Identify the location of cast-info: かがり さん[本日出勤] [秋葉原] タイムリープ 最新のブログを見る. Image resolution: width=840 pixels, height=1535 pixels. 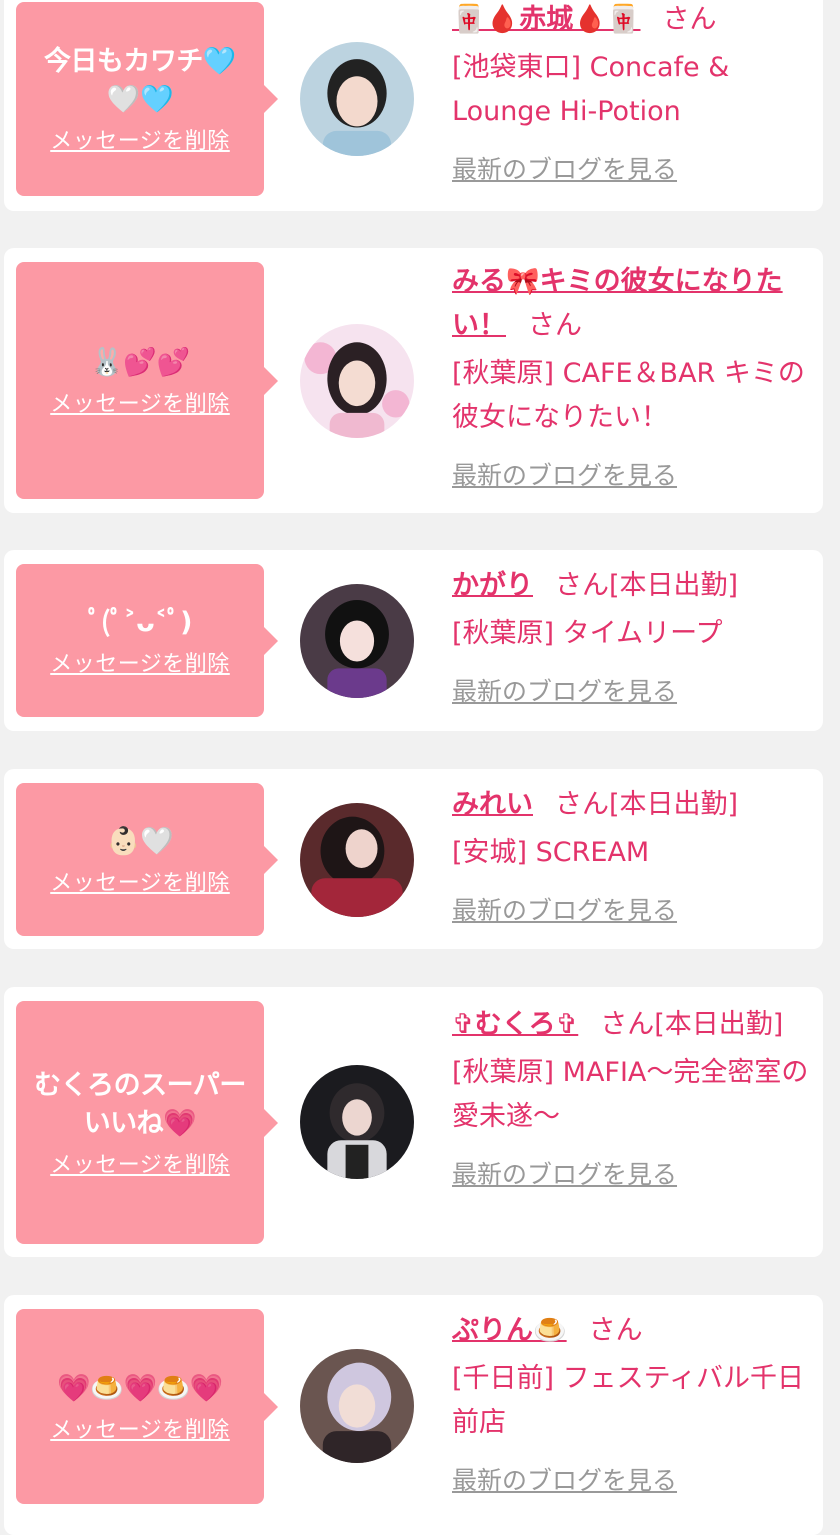
(631, 639).